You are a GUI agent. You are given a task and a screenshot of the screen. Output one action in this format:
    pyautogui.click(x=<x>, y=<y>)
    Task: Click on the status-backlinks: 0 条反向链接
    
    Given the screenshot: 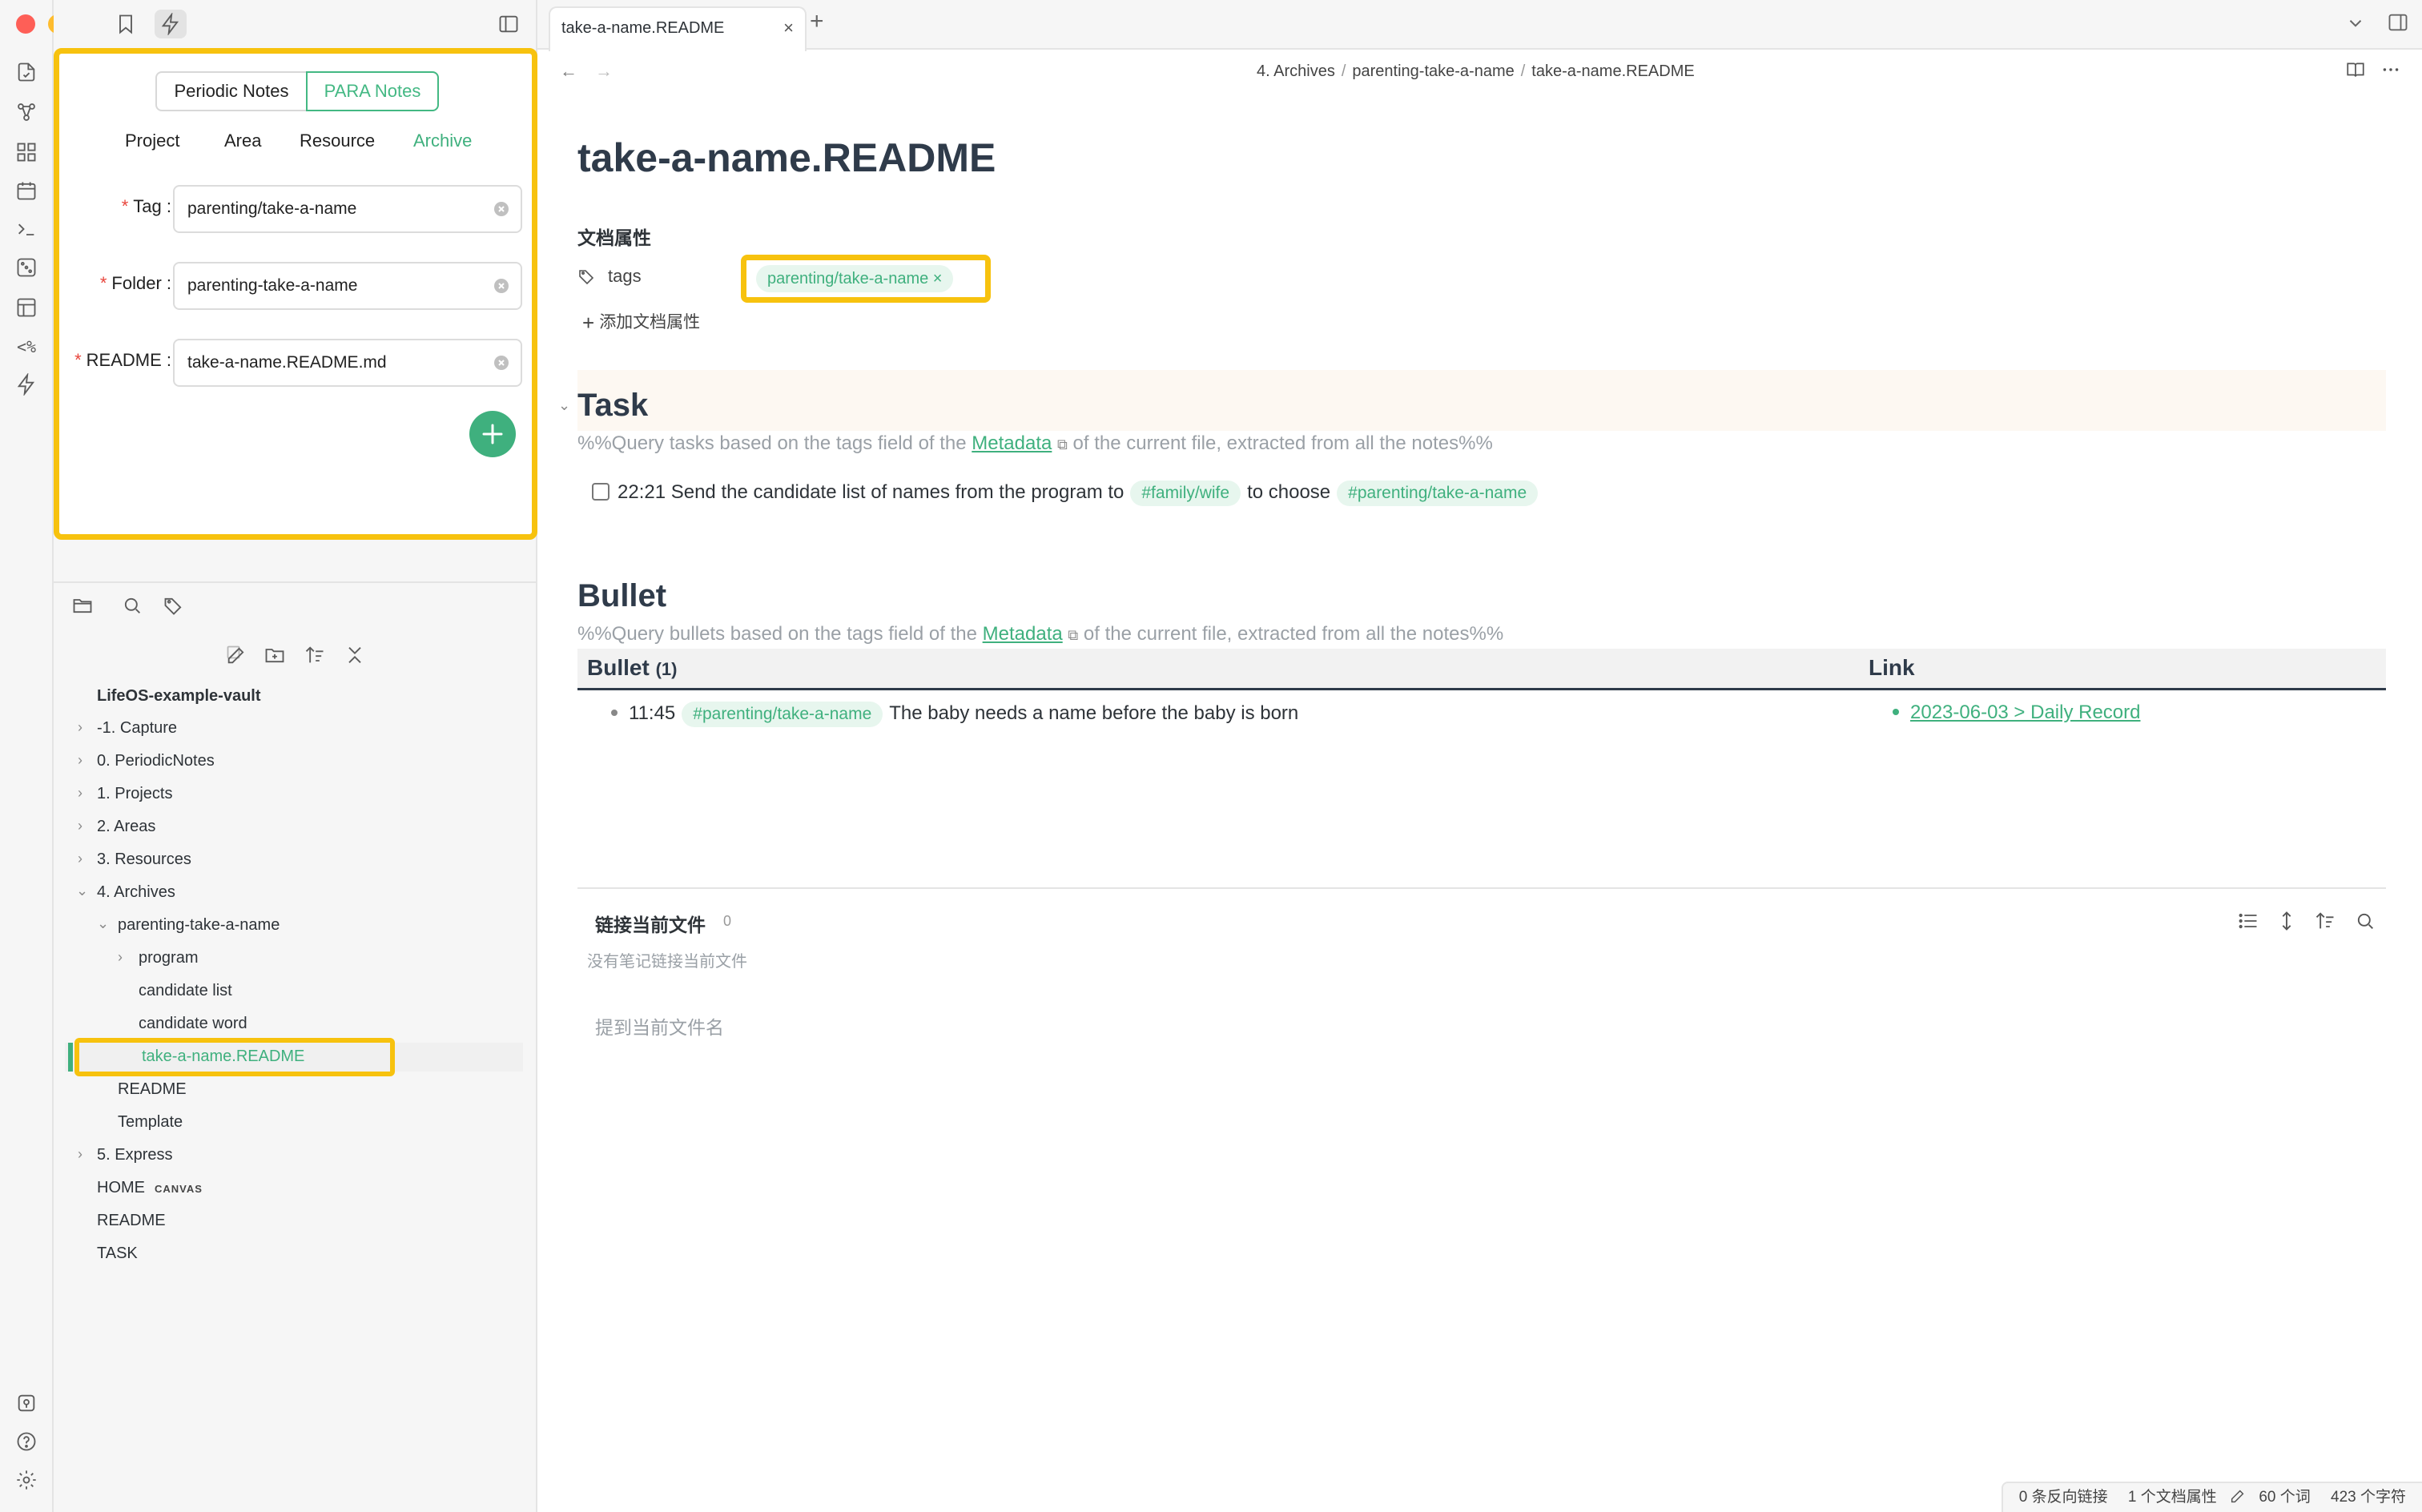 What is the action you would take?
    pyautogui.click(x=2063, y=1497)
    